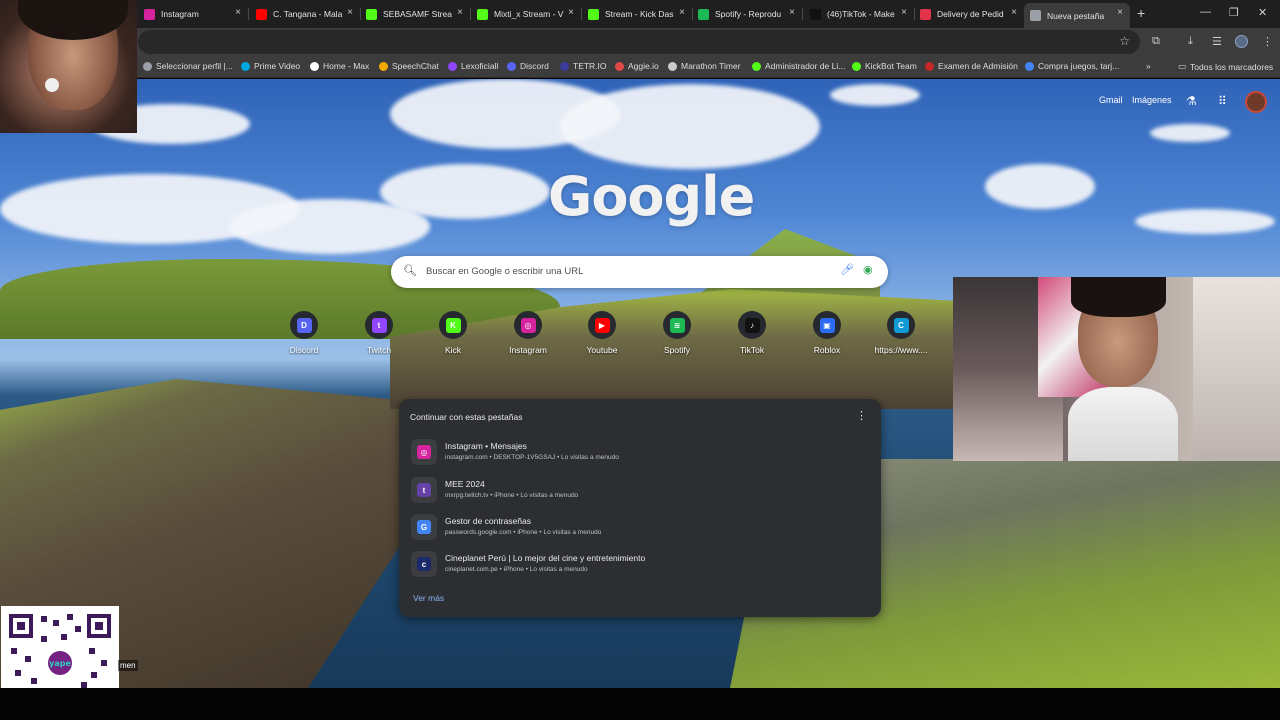 This screenshot has height=720, width=1280. Describe the element at coordinates (409, 66) in the screenshot. I see `bookmark-item: SpeechChat` at that location.